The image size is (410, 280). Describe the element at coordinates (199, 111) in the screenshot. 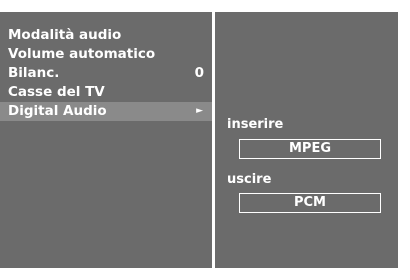

I see `submenu-arrow-icon: ►` at that location.